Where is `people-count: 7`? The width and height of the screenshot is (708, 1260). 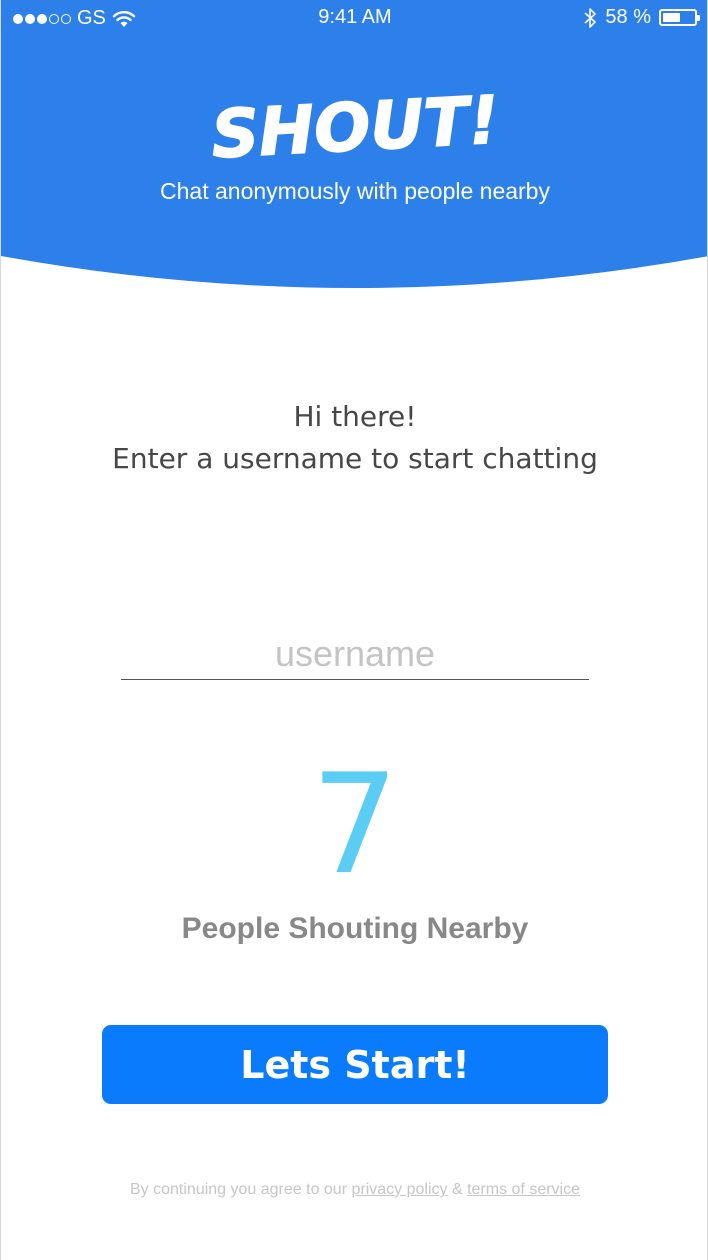 people-count: 7 is located at coordinates (355, 824).